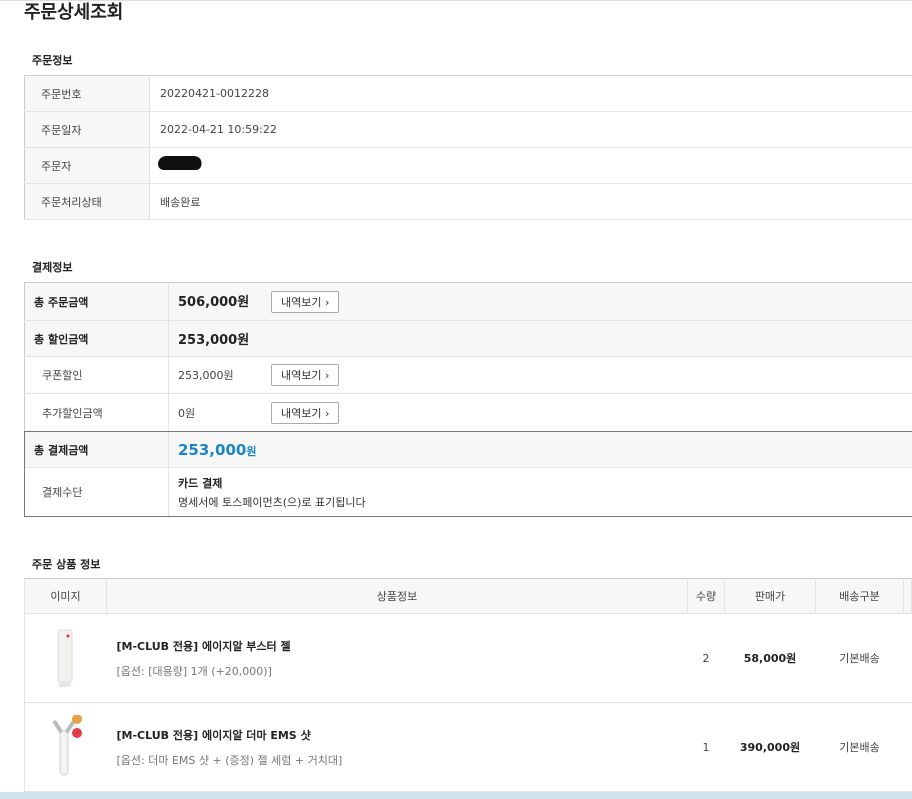 The width and height of the screenshot is (912, 799). What do you see at coordinates (206, 375) in the screenshot?
I see `coupon-value: 253,000원` at bounding box center [206, 375].